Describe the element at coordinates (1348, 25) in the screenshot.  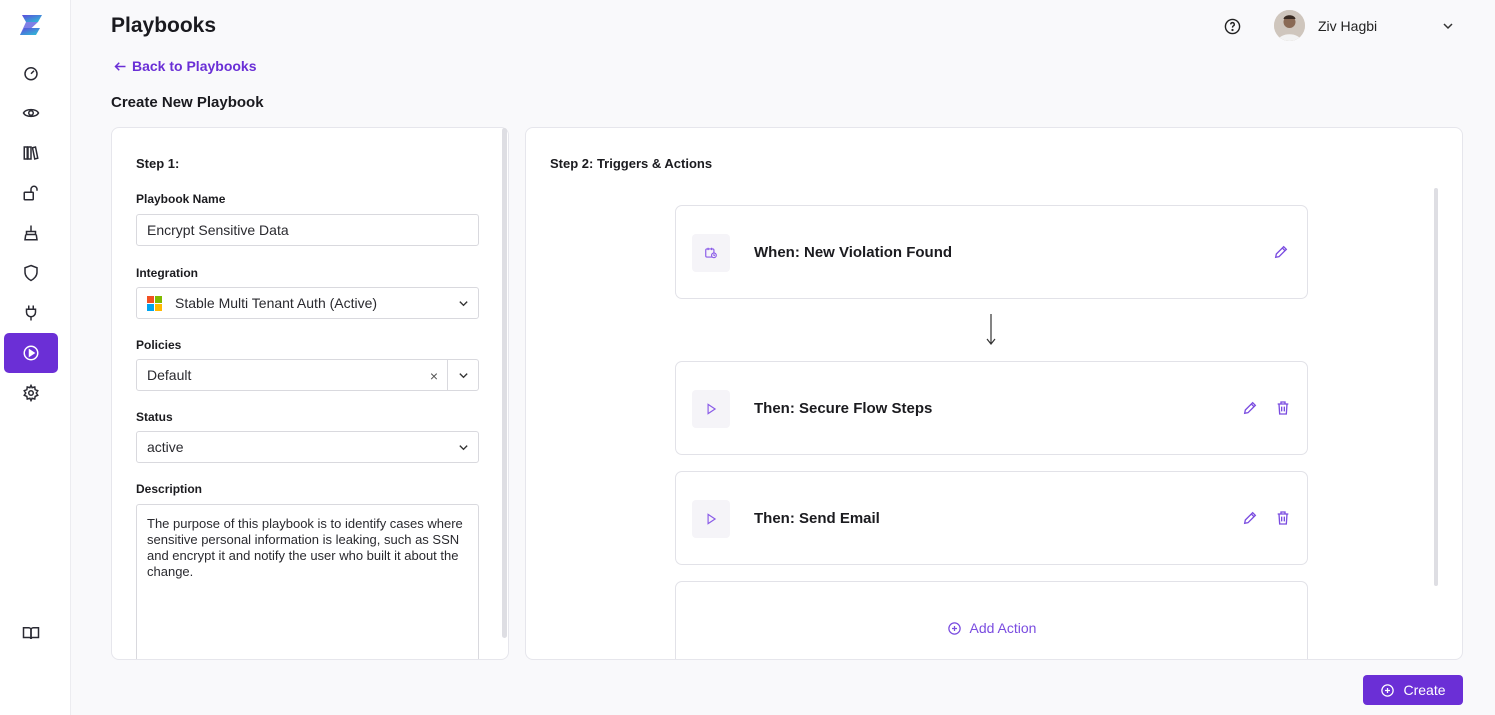
I see `user-name: Ziv Hagbi` at that location.